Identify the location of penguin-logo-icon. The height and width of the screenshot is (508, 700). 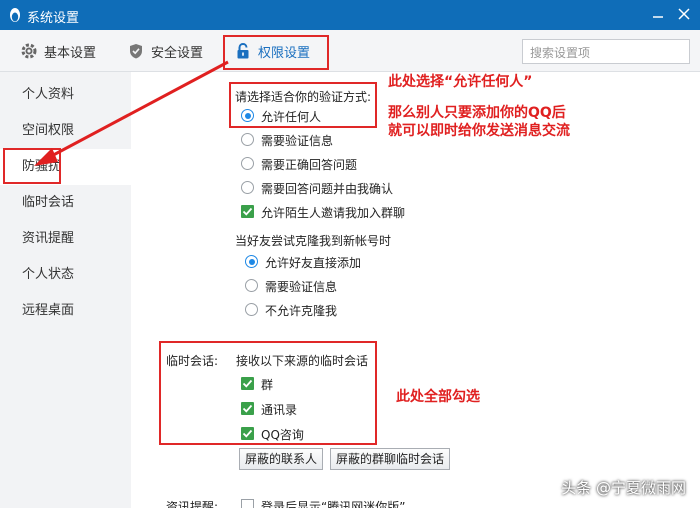
(15, 15).